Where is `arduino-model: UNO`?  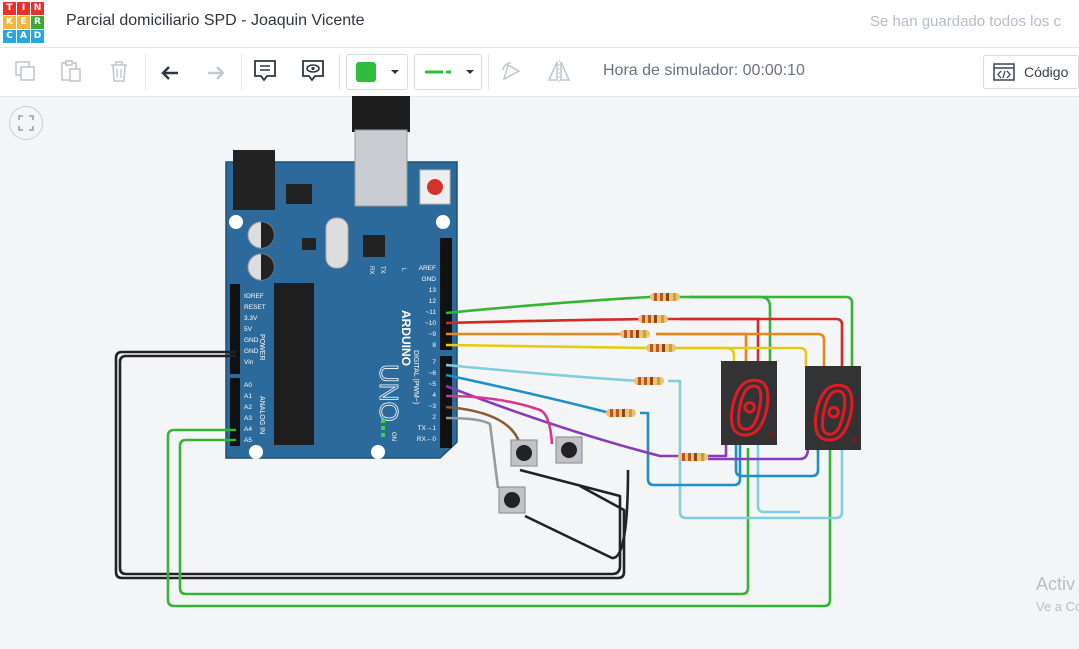
arduino-model: UNO is located at coordinates (389, 393).